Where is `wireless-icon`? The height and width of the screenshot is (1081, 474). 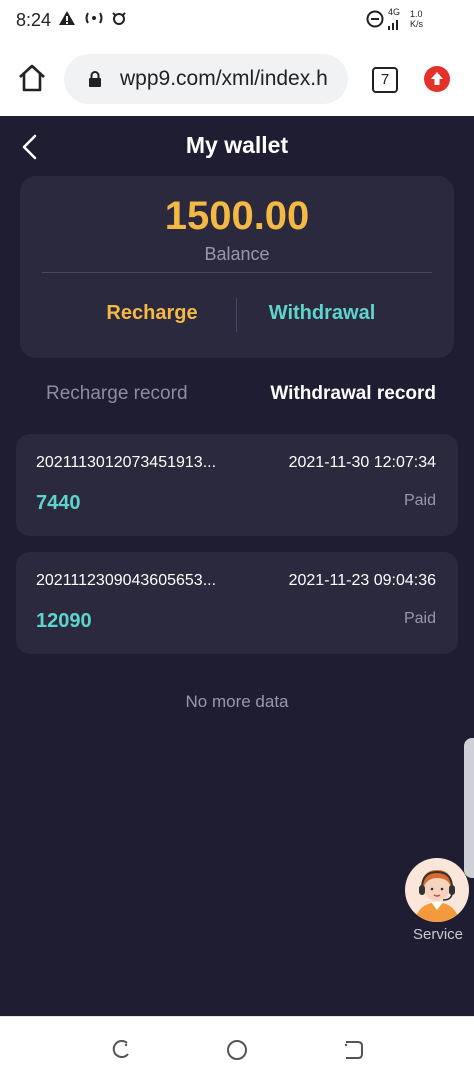
wireless-icon is located at coordinates (94, 20).